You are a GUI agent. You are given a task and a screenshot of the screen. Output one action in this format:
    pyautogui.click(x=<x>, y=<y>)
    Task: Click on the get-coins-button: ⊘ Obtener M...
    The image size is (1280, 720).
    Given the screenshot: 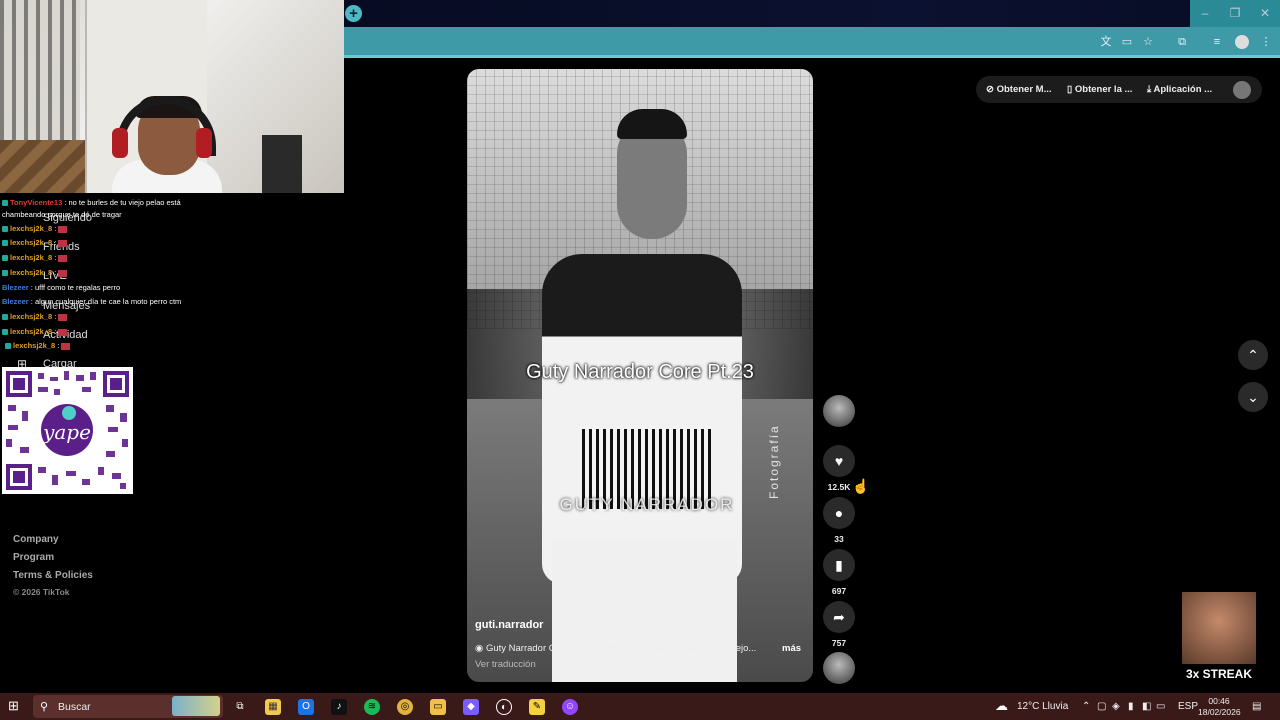 What is the action you would take?
    pyautogui.click(x=1019, y=89)
    